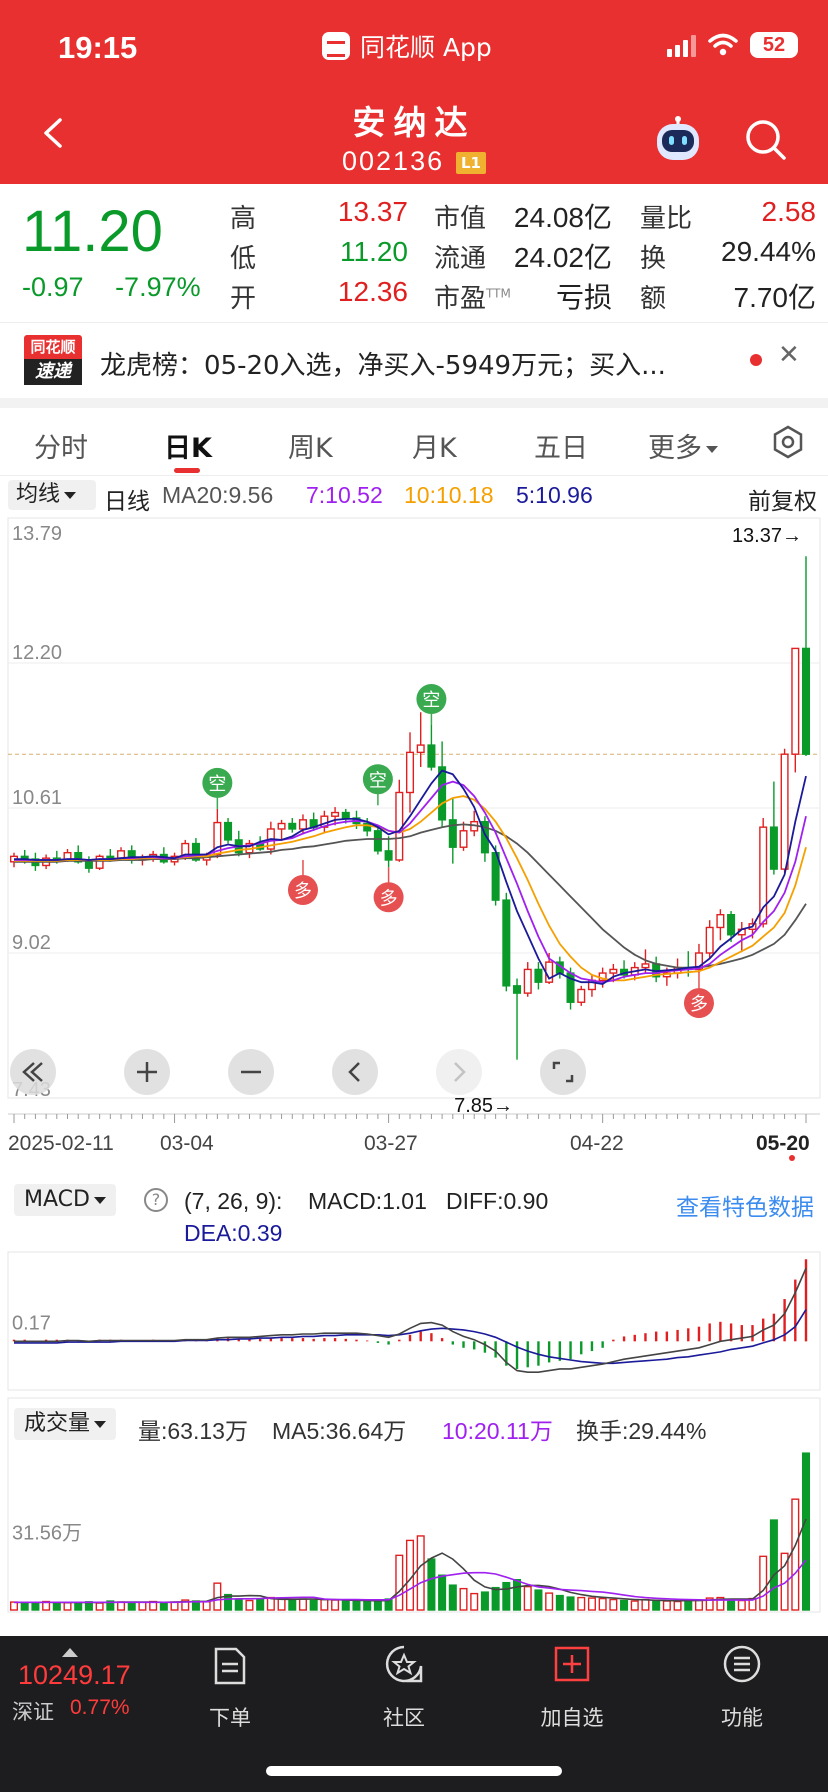  What do you see at coordinates (367, 1201) in the screenshot?
I see `macd-value: MACD:1.01` at bounding box center [367, 1201].